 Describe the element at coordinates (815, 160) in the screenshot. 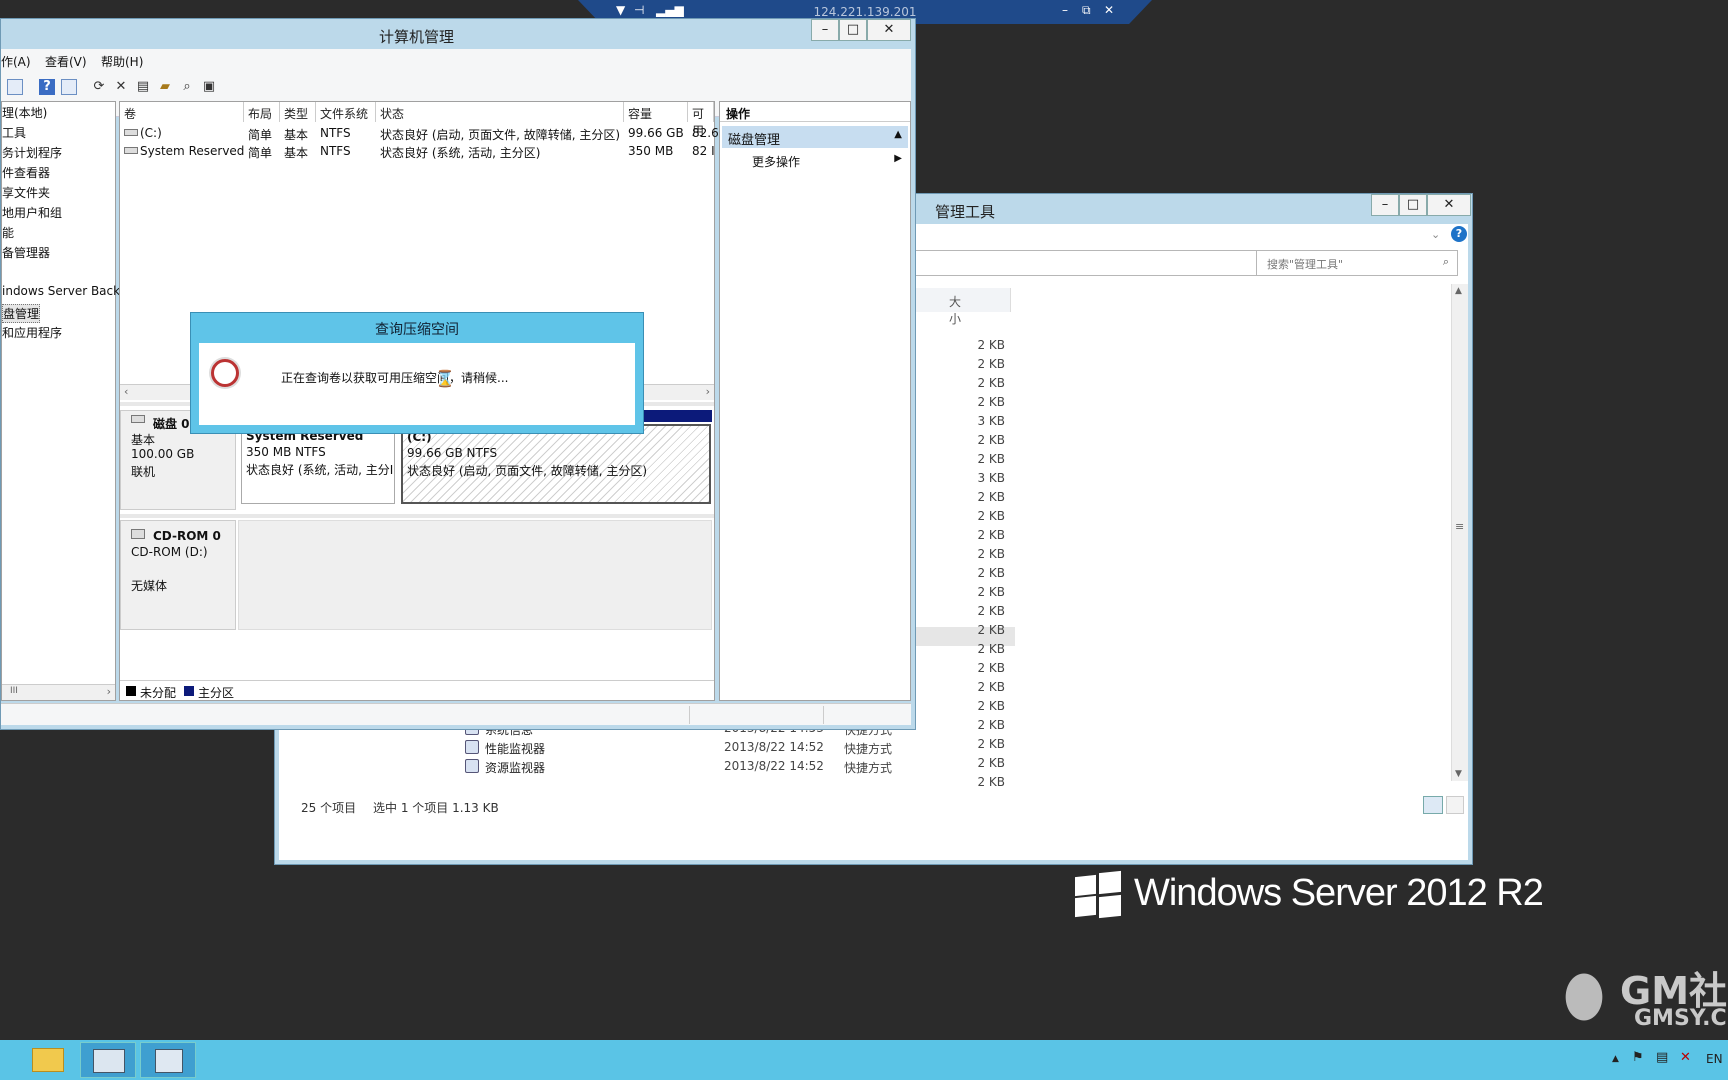

I see `more-actions-item: 更多操作 ▶` at that location.